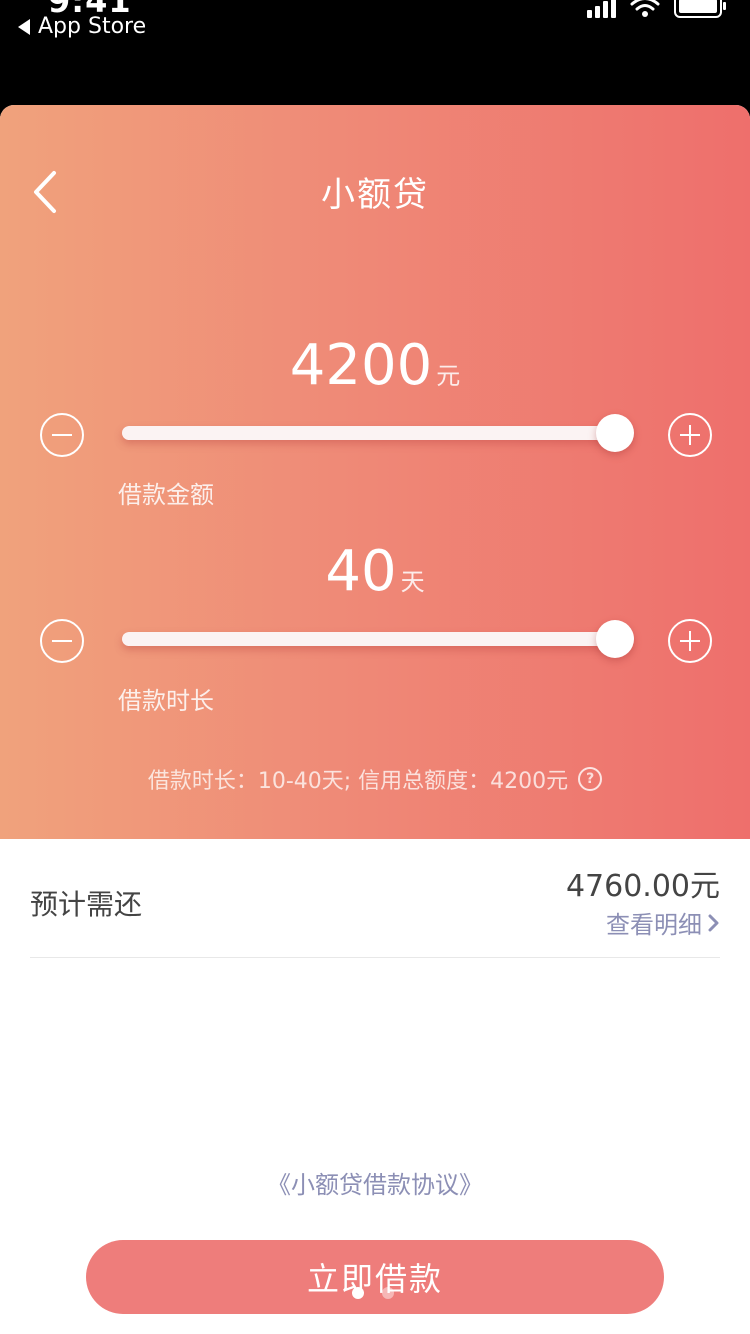  What do you see at coordinates (375, 52) in the screenshot?
I see `status-bar: 9:41 App Store` at bounding box center [375, 52].